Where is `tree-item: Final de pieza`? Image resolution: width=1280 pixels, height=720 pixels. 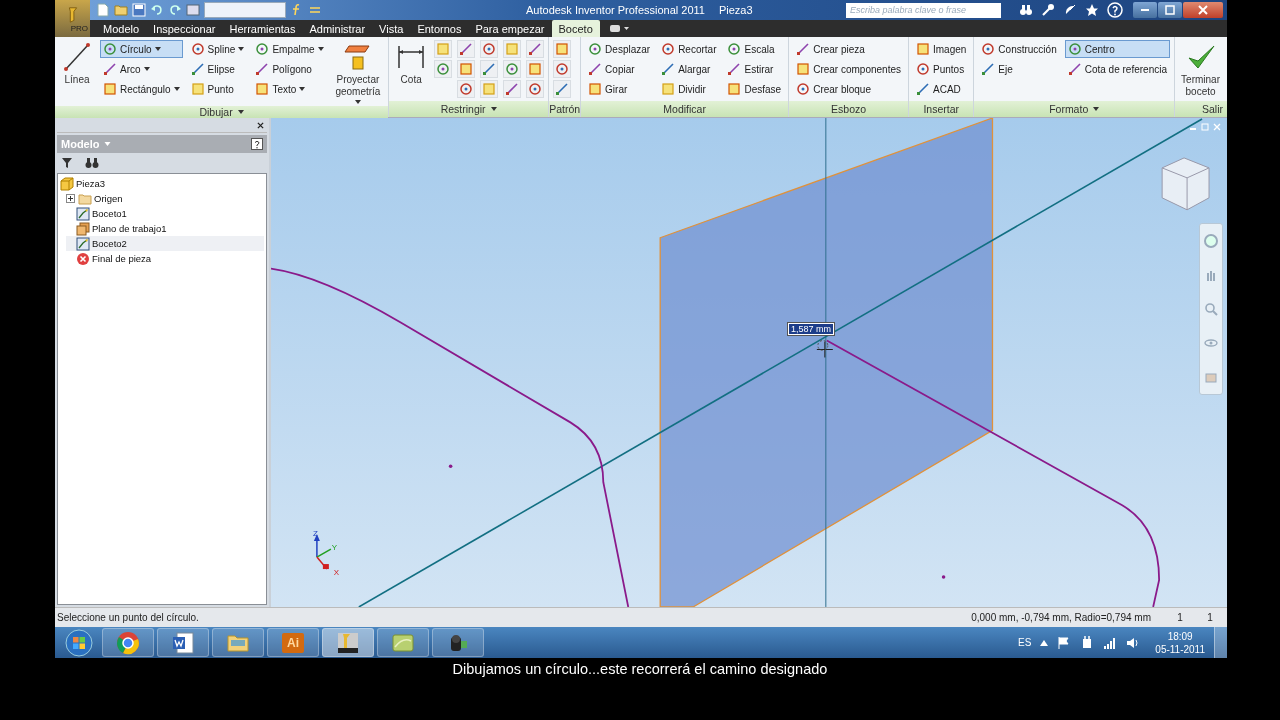 tree-item: Final de pieza is located at coordinates (165, 258).